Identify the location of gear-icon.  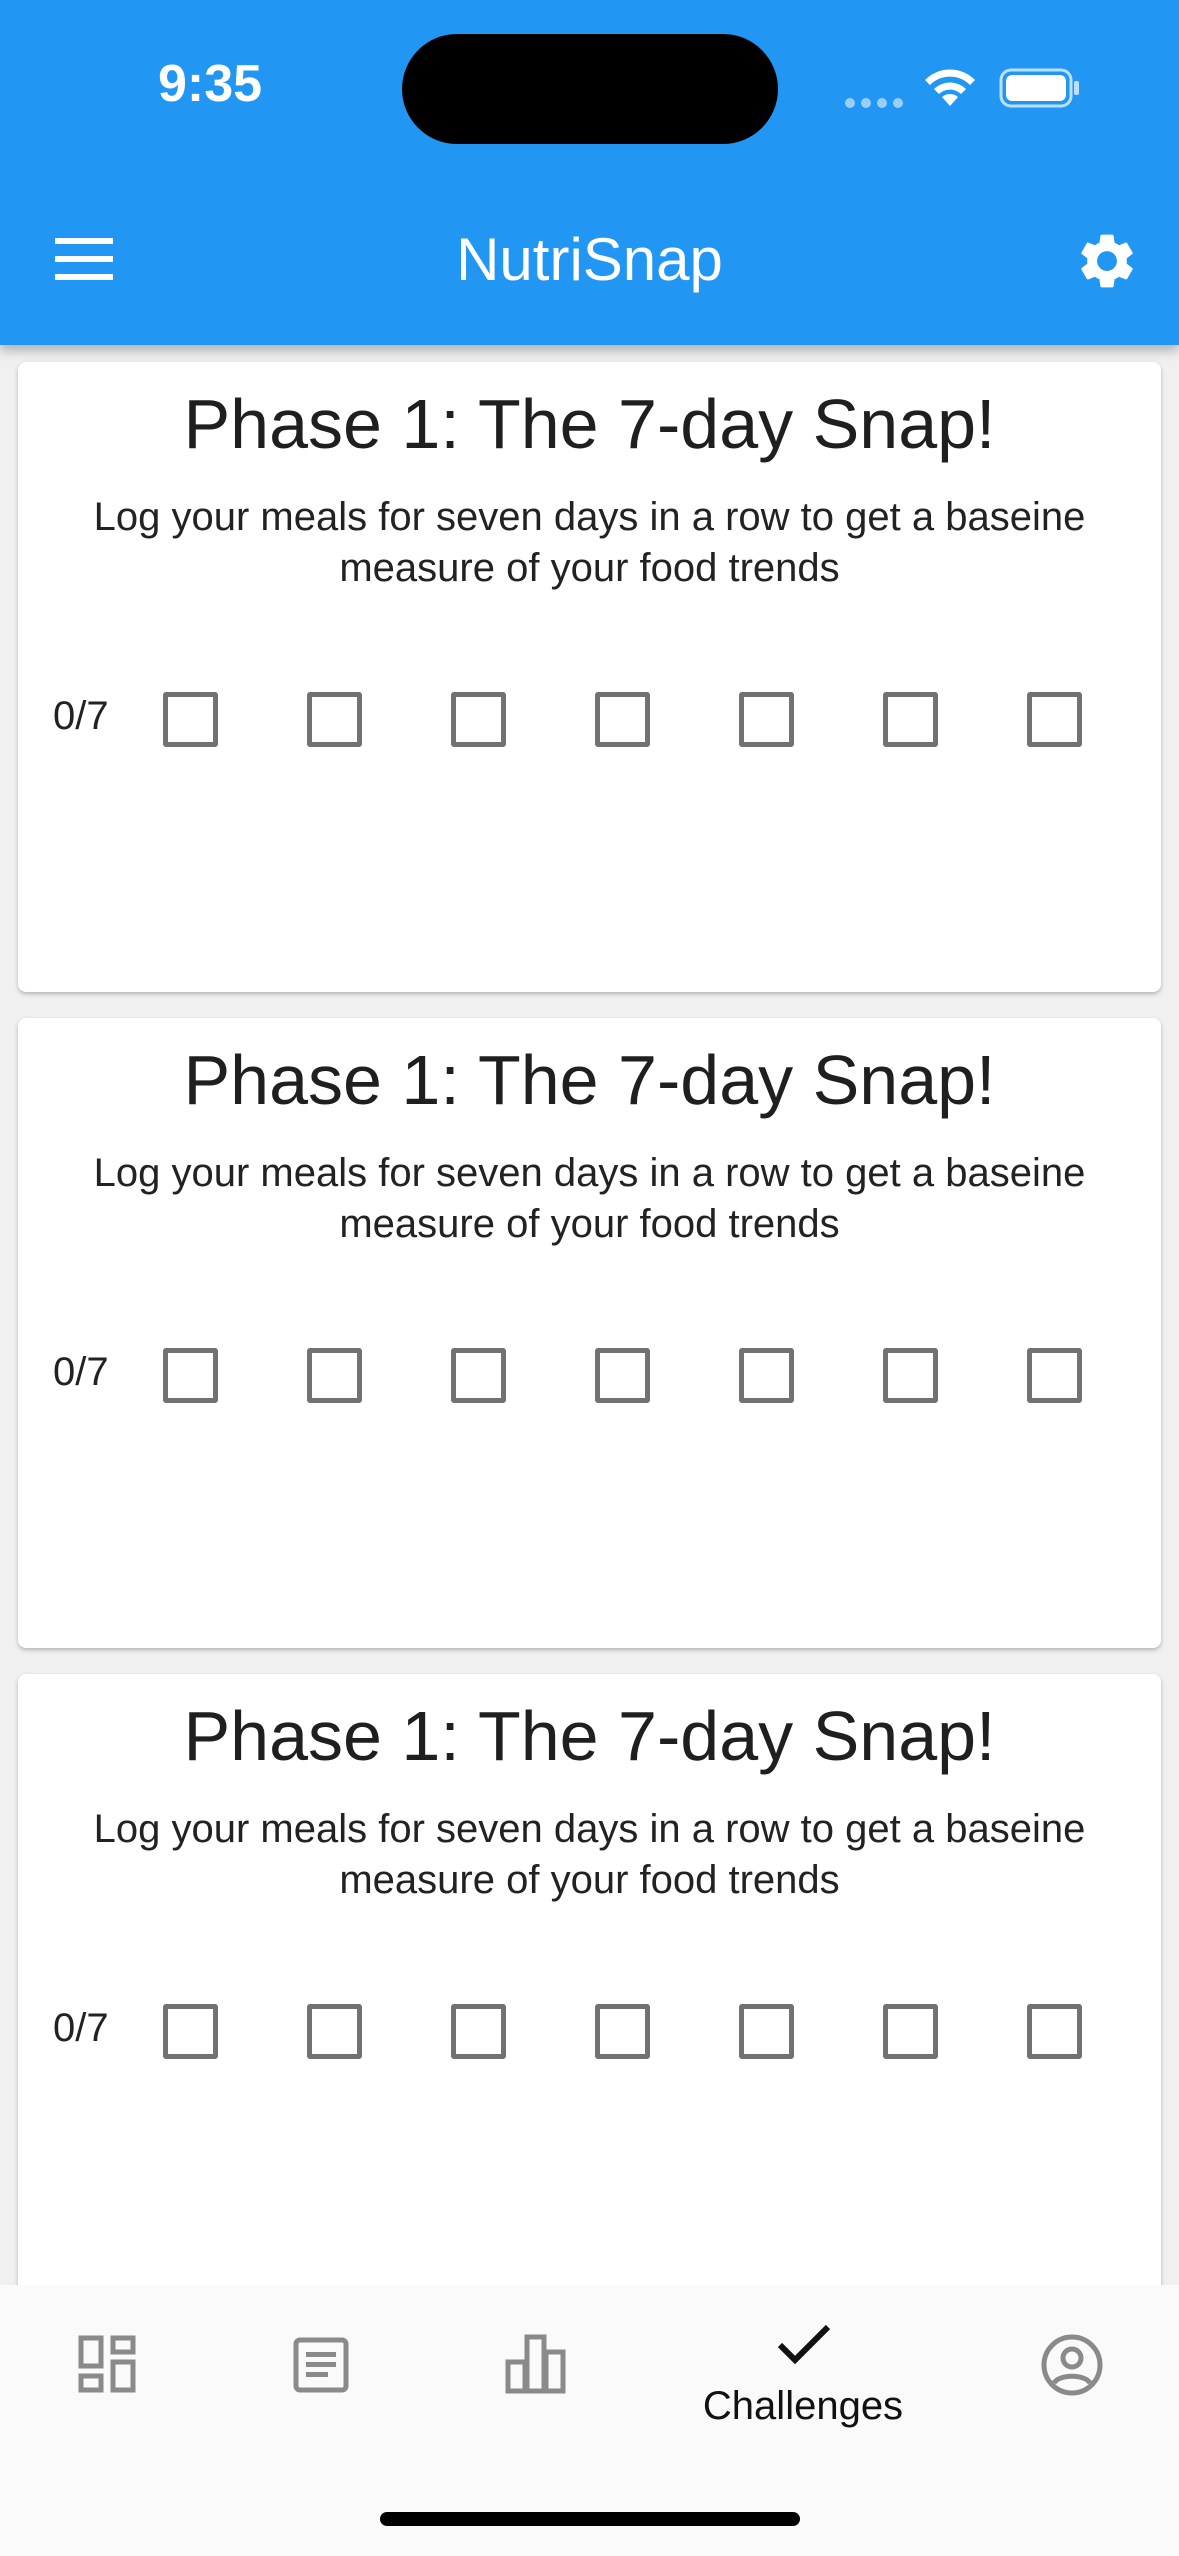
(1107, 261).